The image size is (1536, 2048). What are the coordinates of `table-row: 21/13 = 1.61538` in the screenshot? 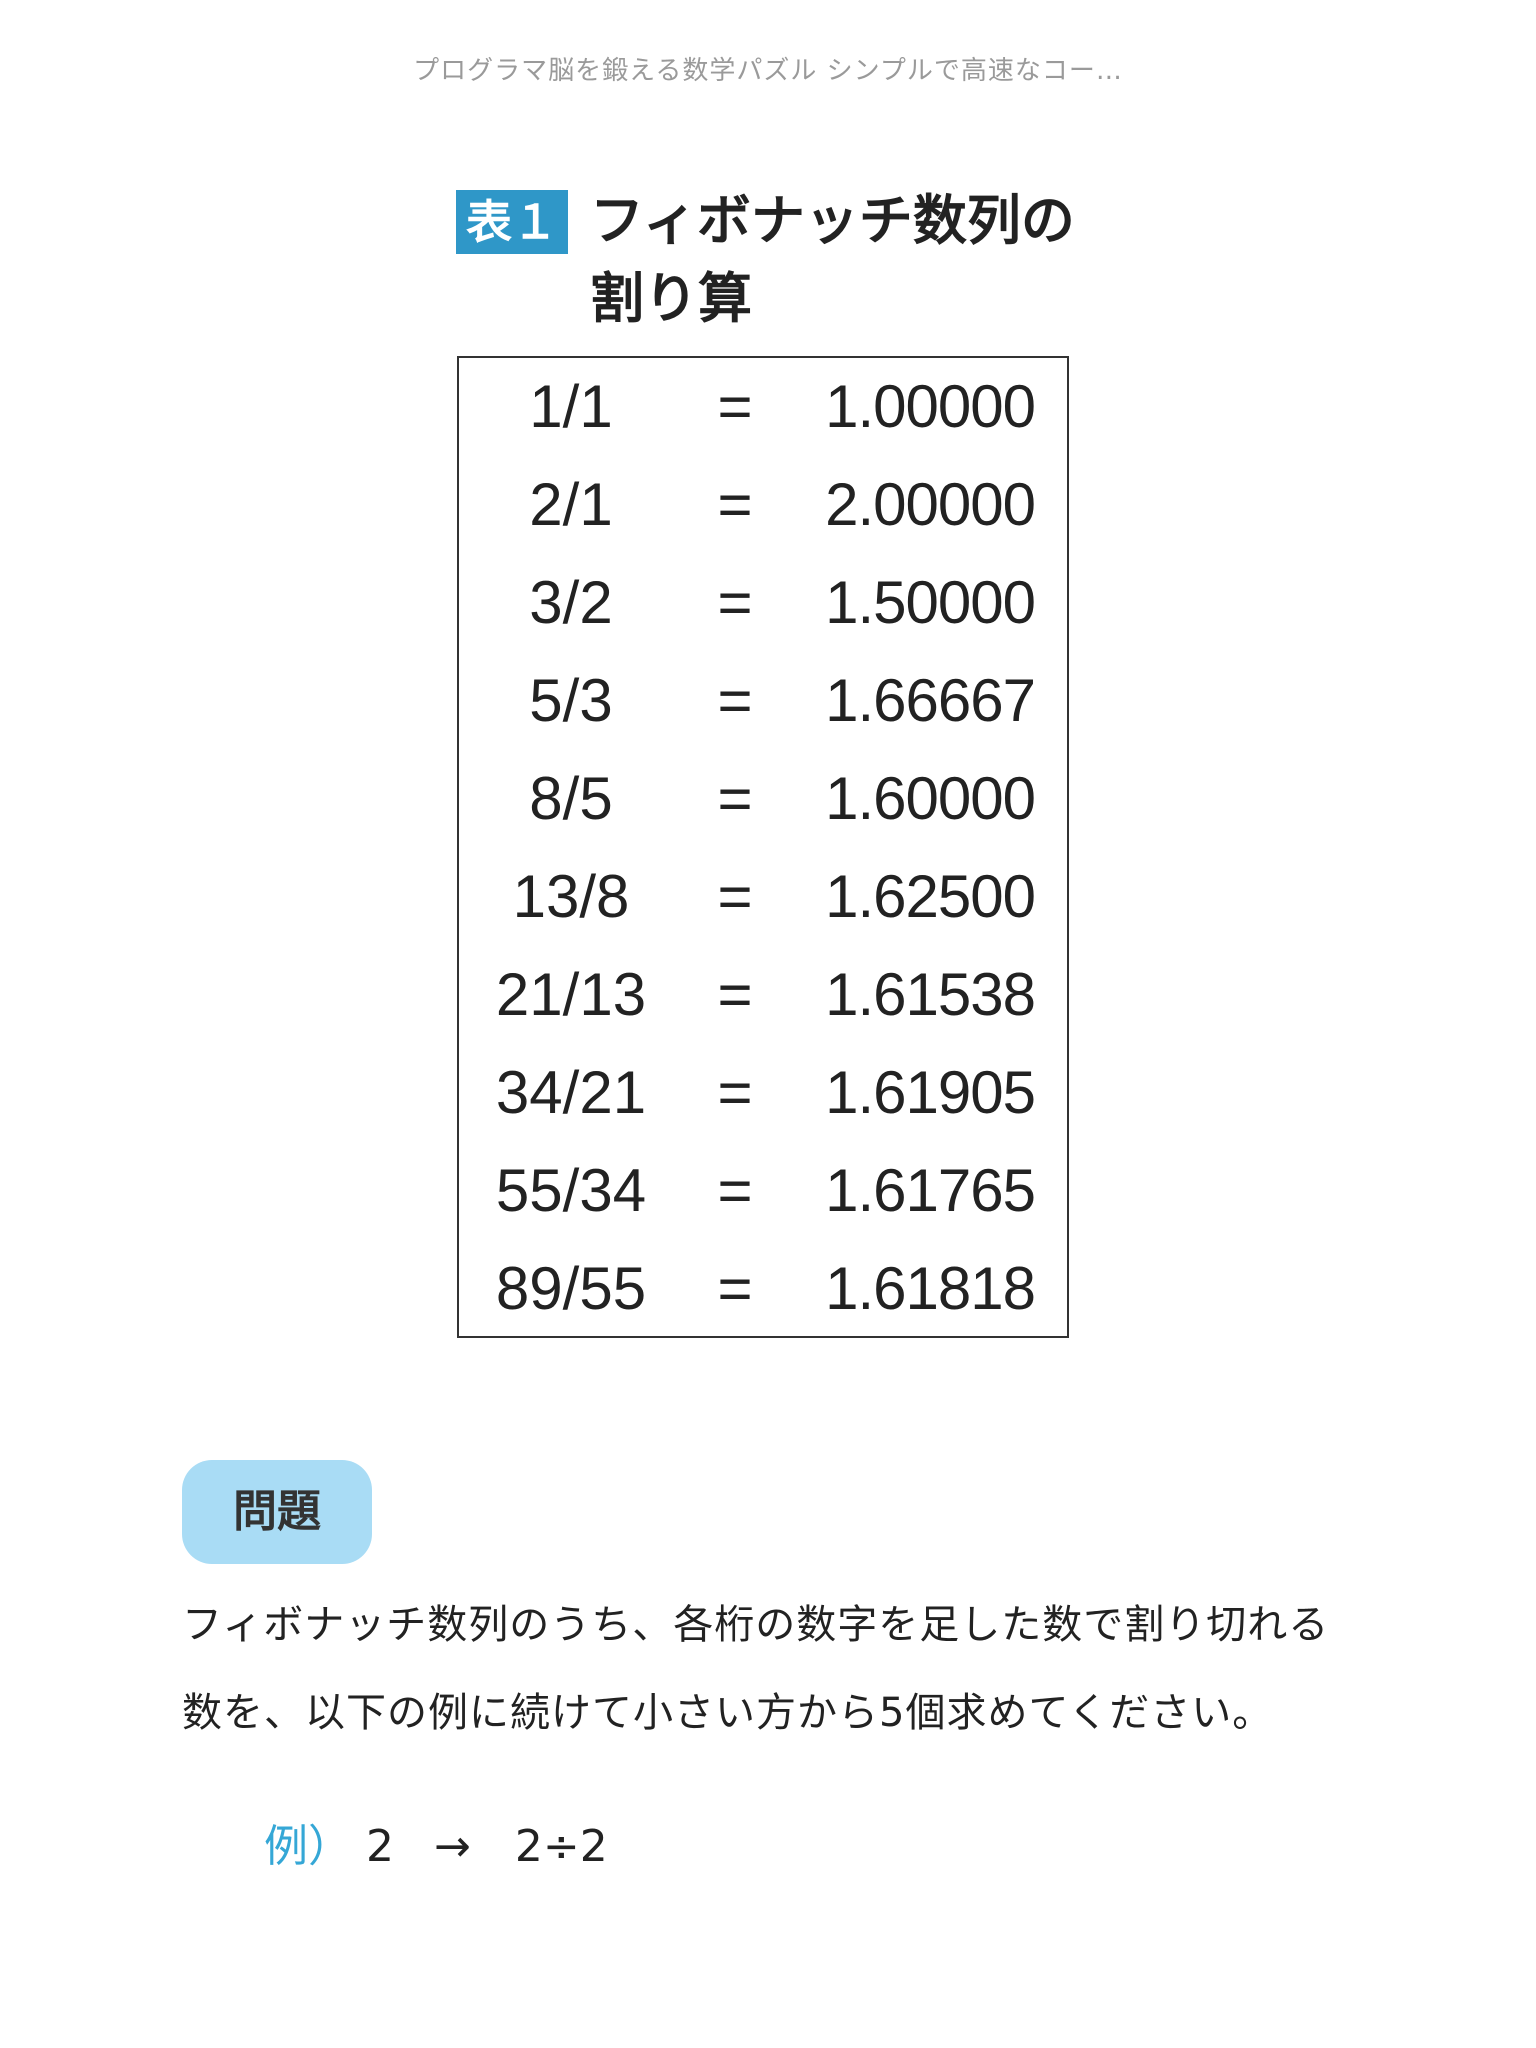 It's located at (763, 995).